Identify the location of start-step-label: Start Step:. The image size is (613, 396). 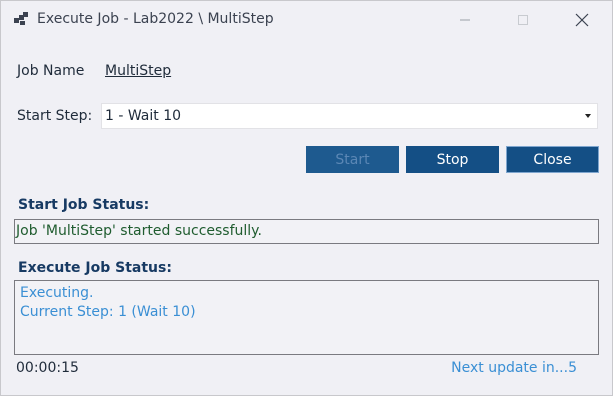
(55, 116).